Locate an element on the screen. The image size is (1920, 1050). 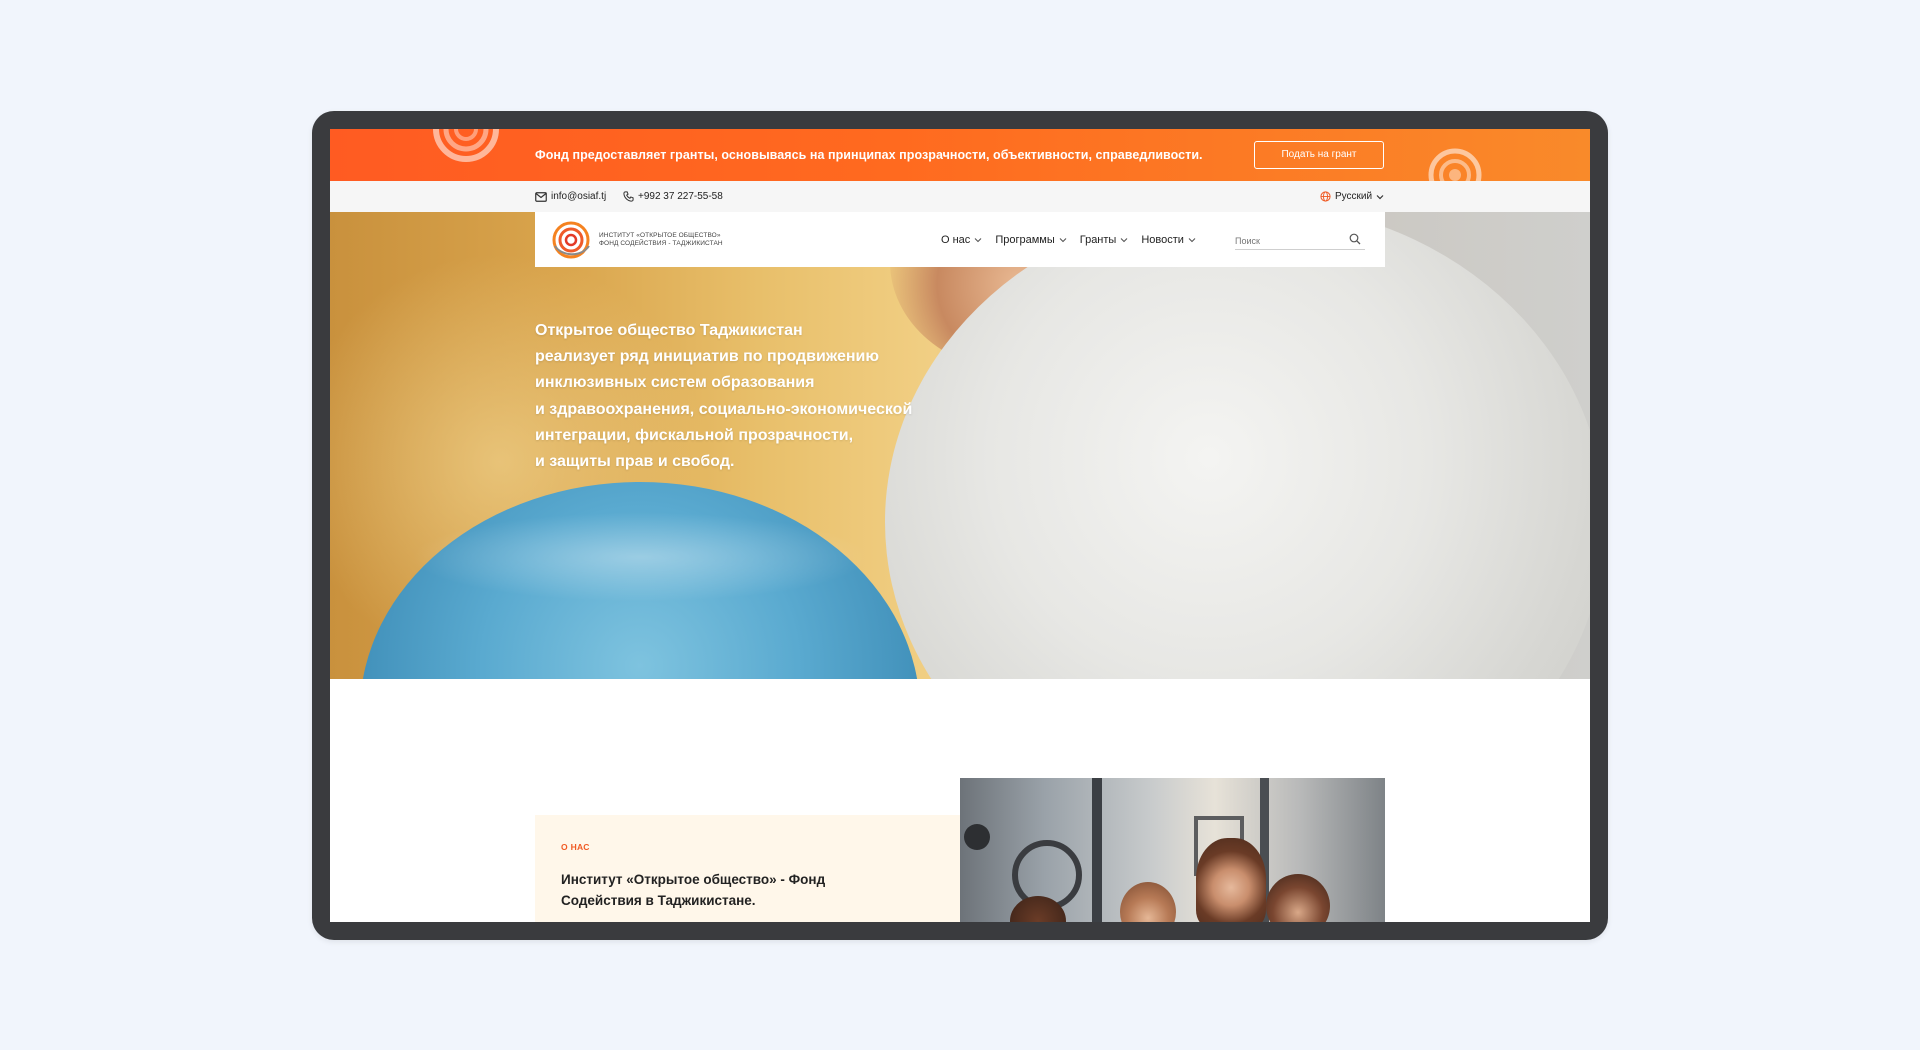
menu-item-about: О нас is located at coordinates (961, 240).